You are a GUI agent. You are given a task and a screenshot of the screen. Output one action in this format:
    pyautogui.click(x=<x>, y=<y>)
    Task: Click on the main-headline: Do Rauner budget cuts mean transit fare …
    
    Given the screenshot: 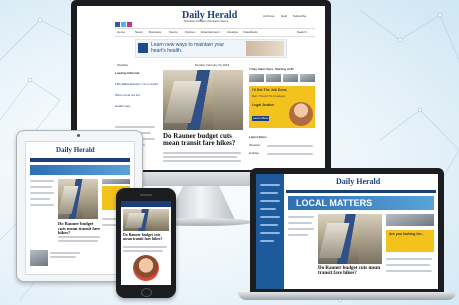 What is the action you would take?
    pyautogui.click(x=204, y=140)
    